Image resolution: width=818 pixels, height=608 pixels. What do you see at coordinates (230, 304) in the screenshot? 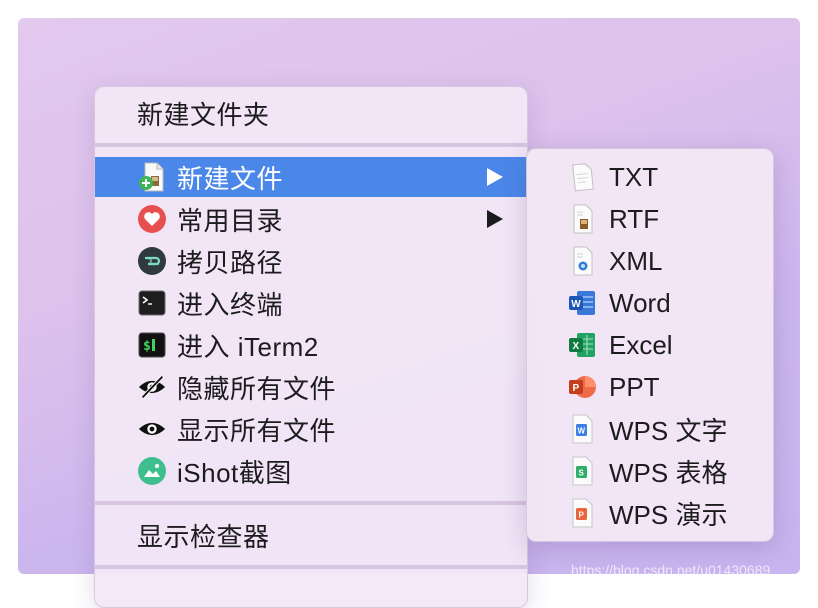
I see `menu-item-label: 进入终端` at bounding box center [230, 304].